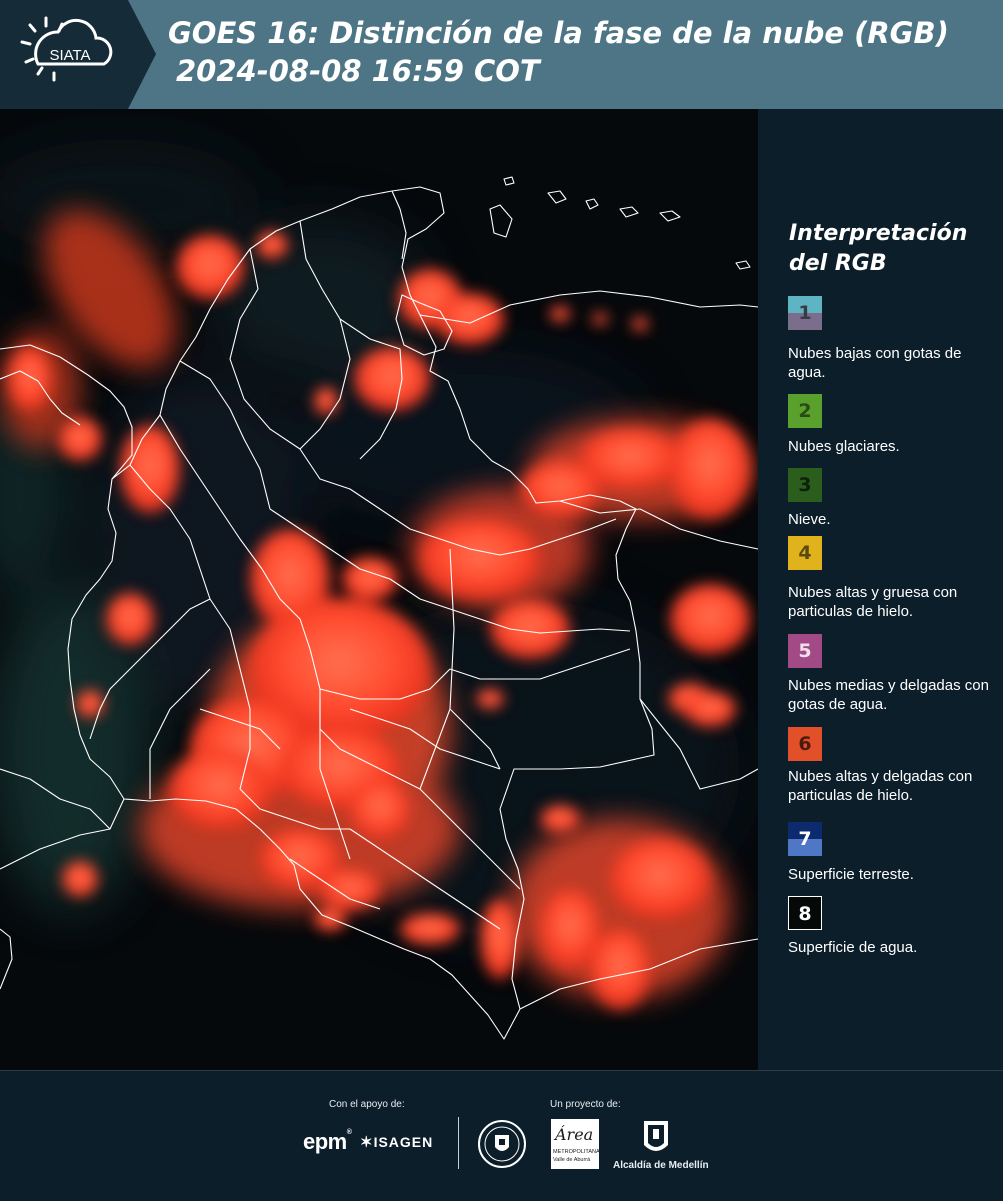 This screenshot has width=1003, height=1201. I want to click on legend-swatch-7: 7, so click(805, 839).